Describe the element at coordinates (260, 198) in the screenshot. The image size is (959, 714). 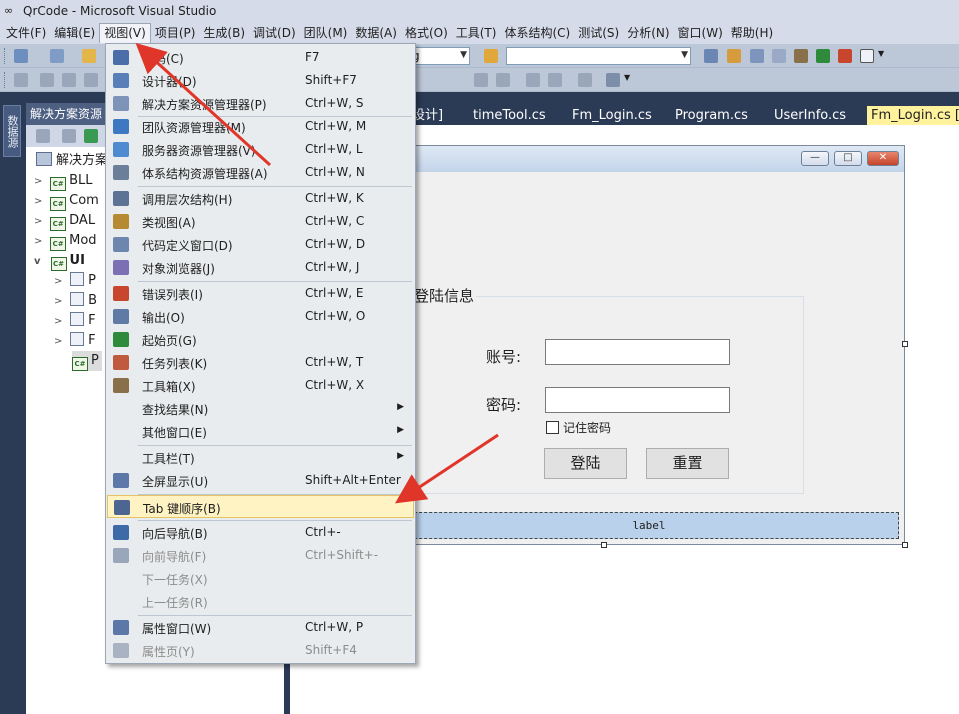
I see `view-menu-item: 调用层次结构(H) Ctrl+W, K` at that location.